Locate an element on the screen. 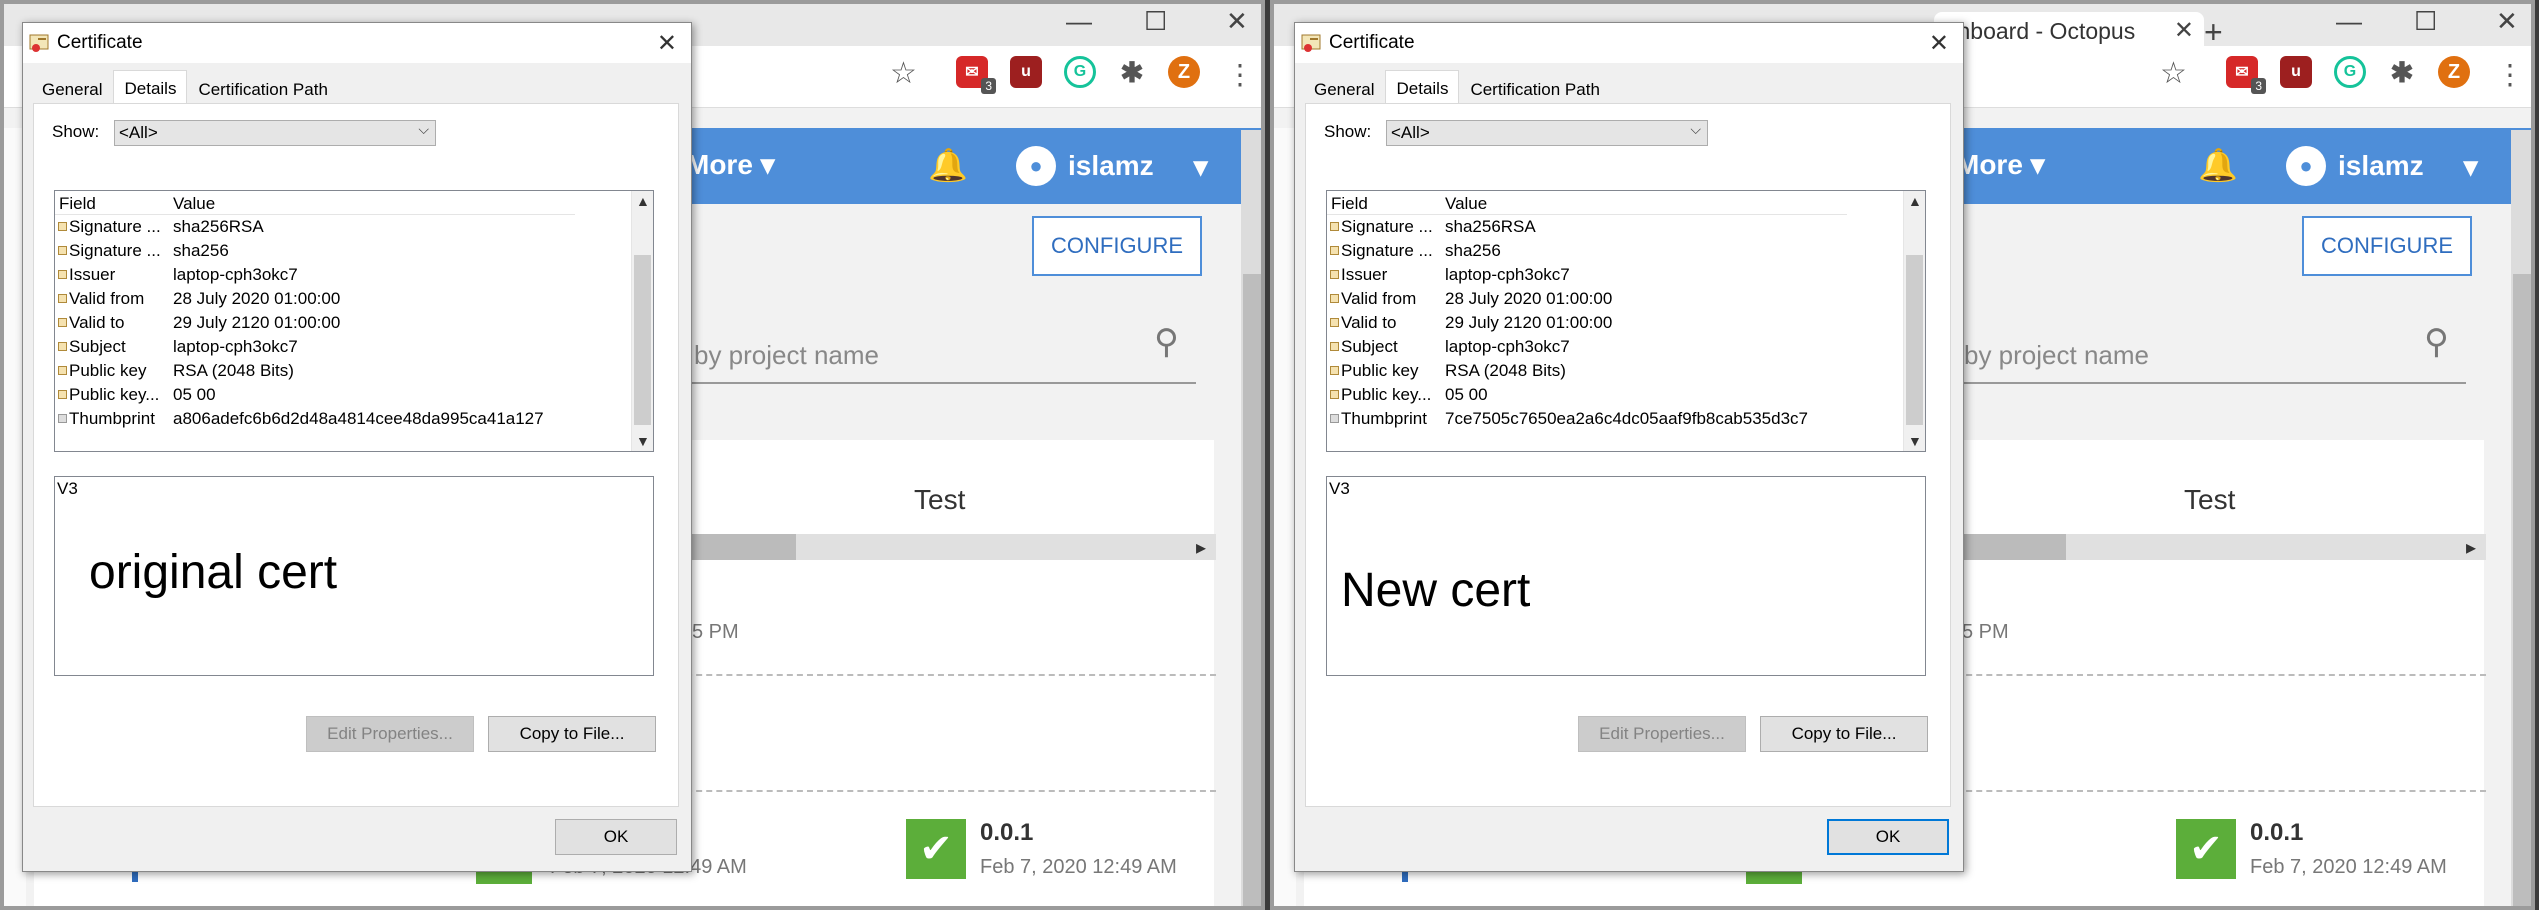  row-divider is located at coordinates (2216, 675).